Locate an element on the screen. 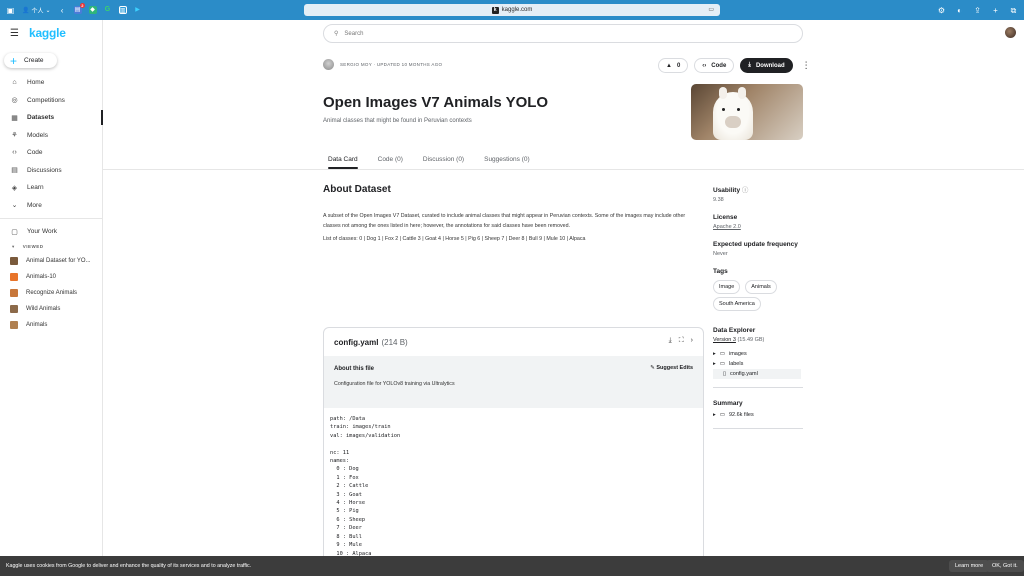 This screenshot has width=1024, height=576. gear-icon: ⚙ is located at coordinates (941, 10).